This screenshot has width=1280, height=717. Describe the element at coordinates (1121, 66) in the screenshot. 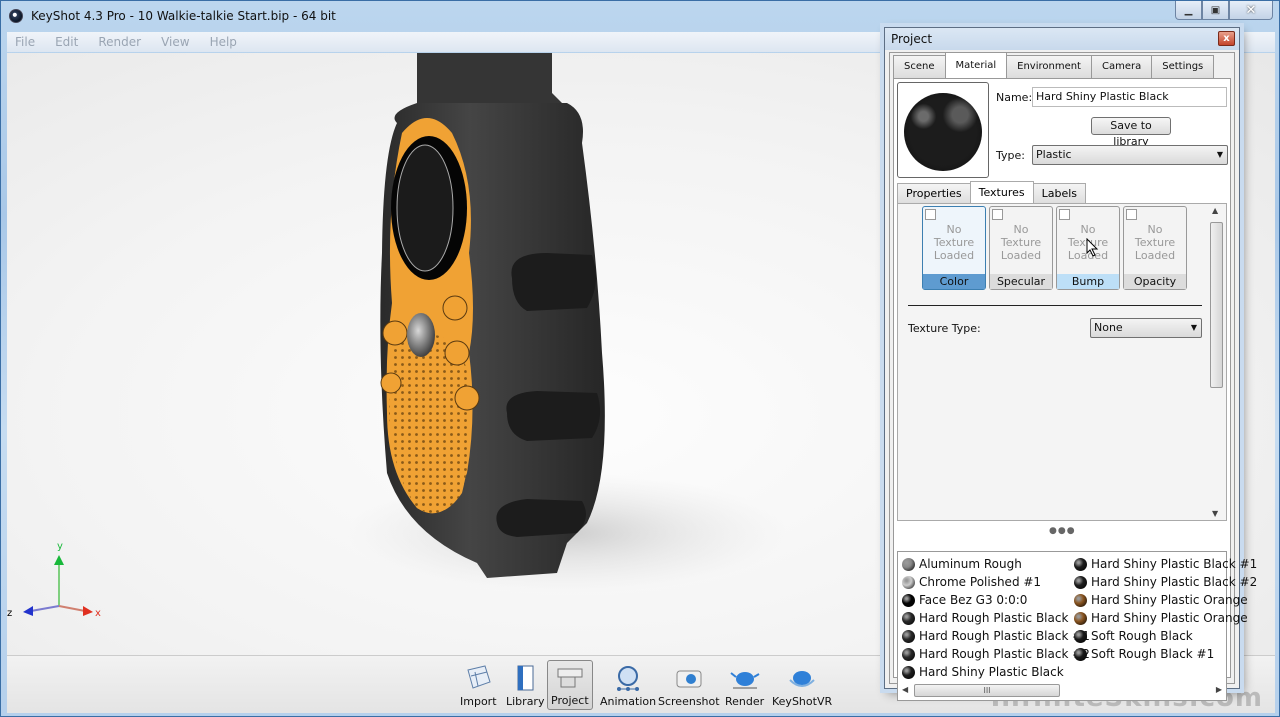

I see `tab-camera: Camera` at that location.